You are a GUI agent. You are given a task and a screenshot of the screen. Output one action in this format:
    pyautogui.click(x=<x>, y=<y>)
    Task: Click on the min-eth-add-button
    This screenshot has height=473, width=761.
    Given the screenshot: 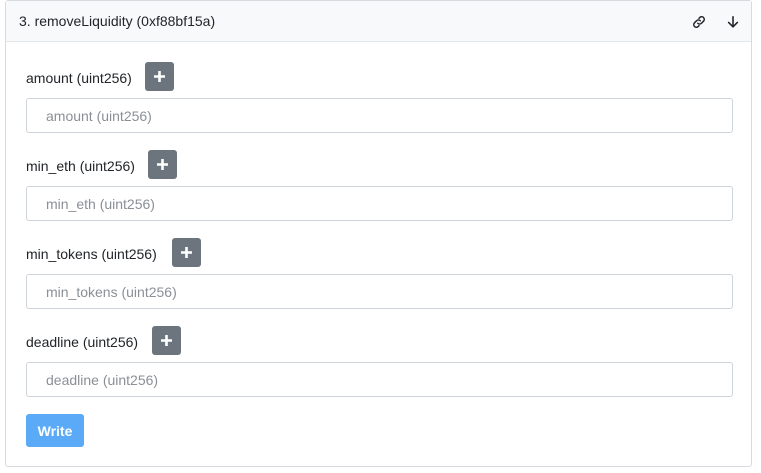 What is the action you would take?
    pyautogui.click(x=162, y=164)
    